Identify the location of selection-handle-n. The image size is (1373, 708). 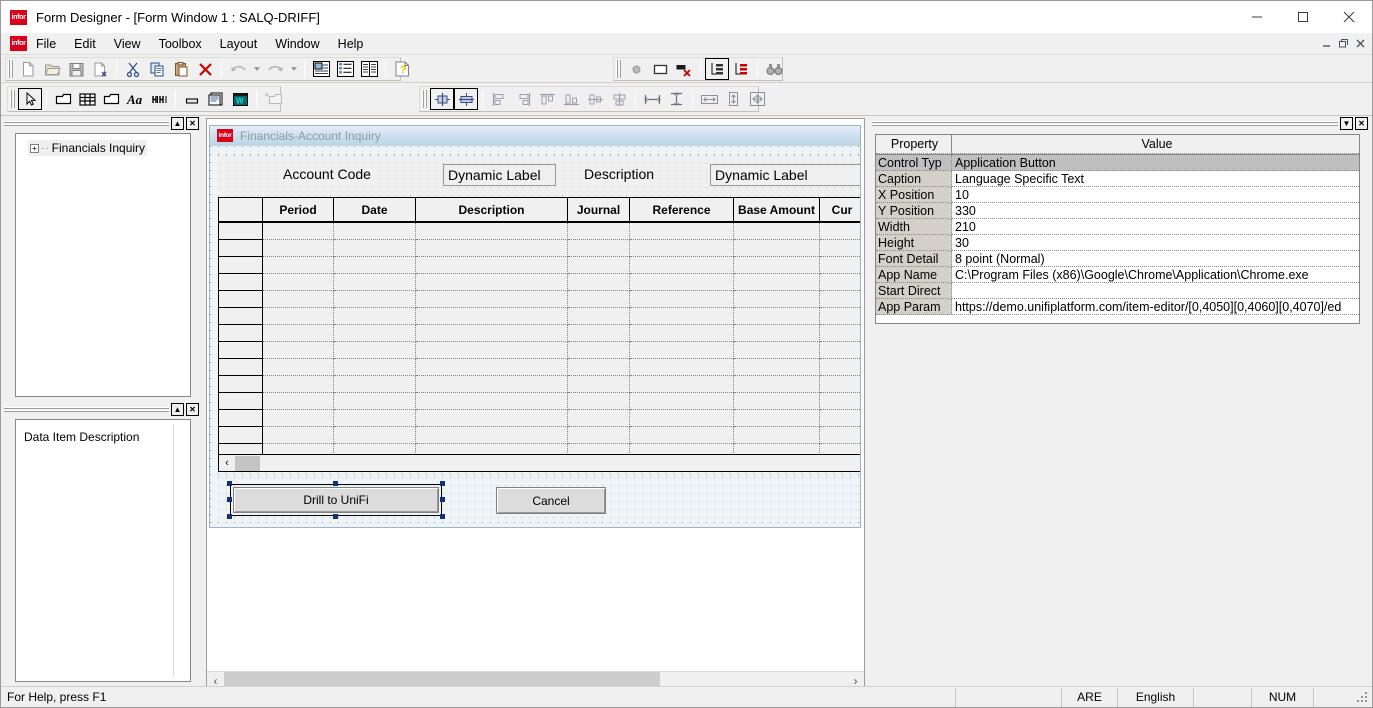
(335, 483).